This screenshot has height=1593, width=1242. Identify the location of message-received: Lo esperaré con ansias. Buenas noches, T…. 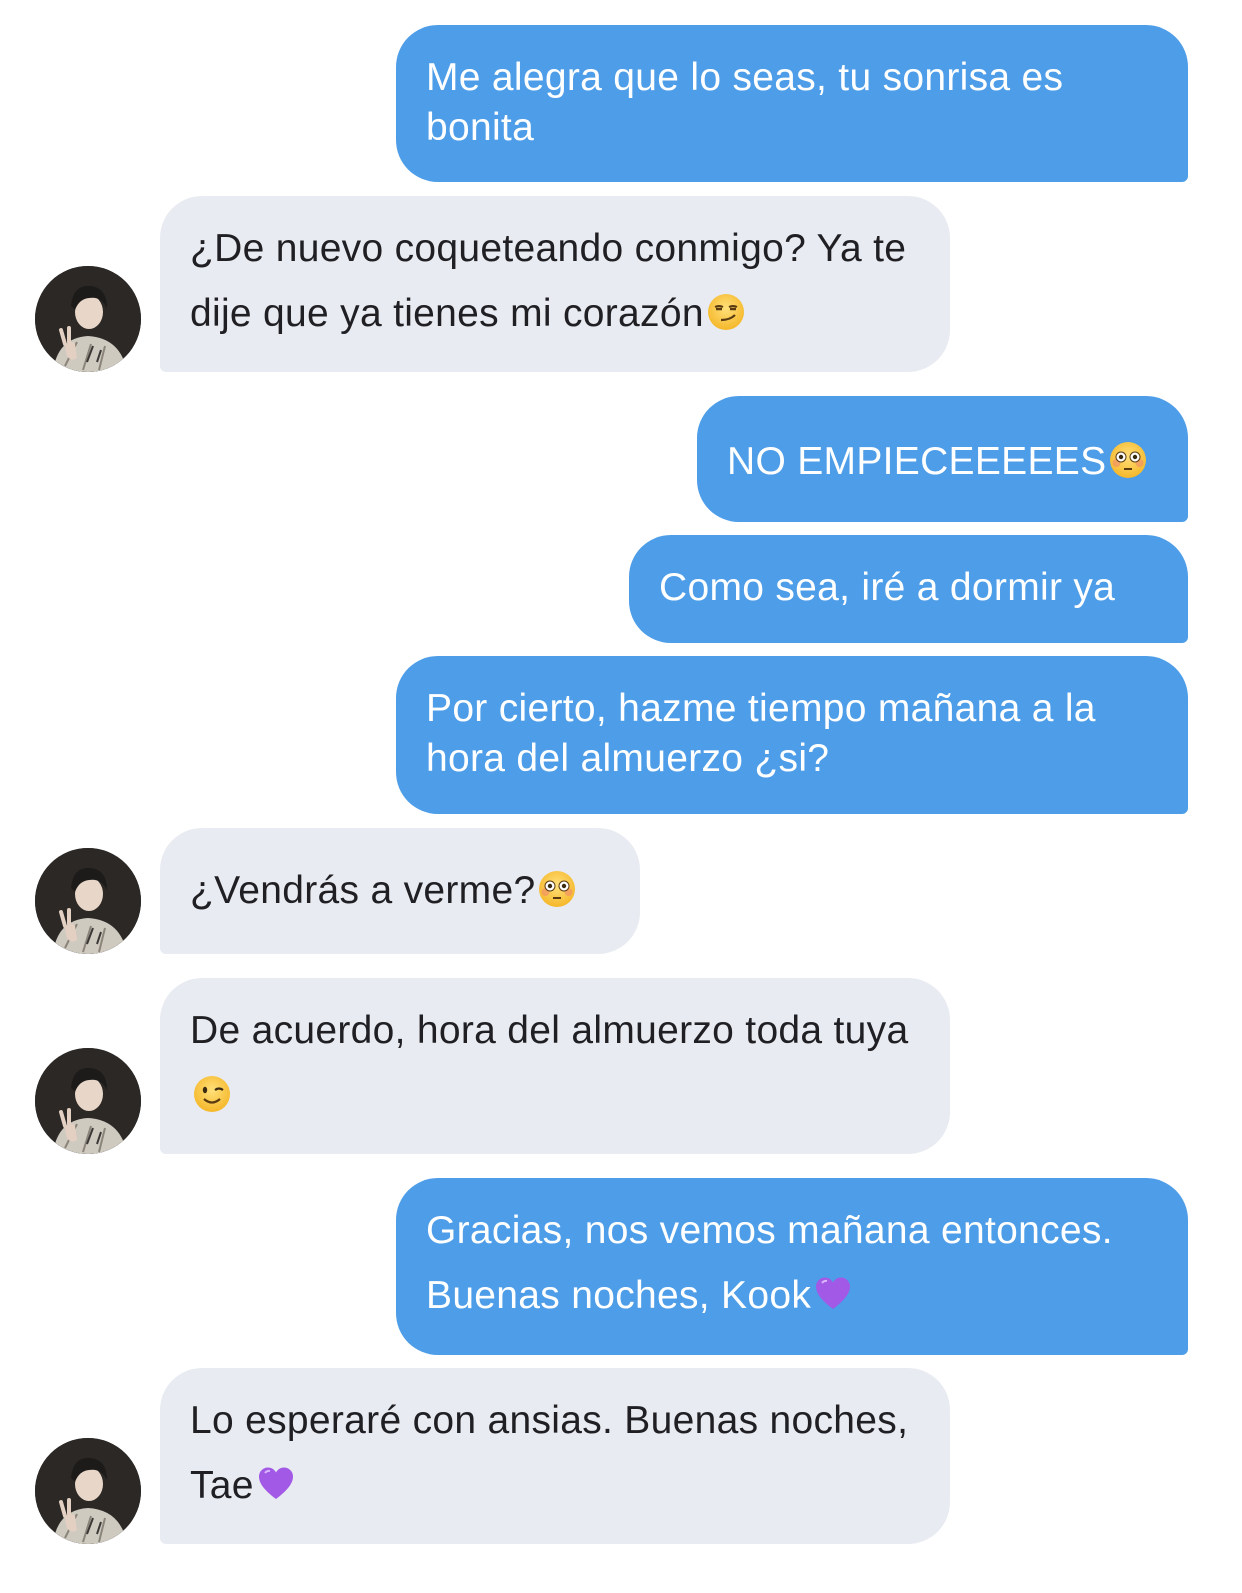
(555, 1456).